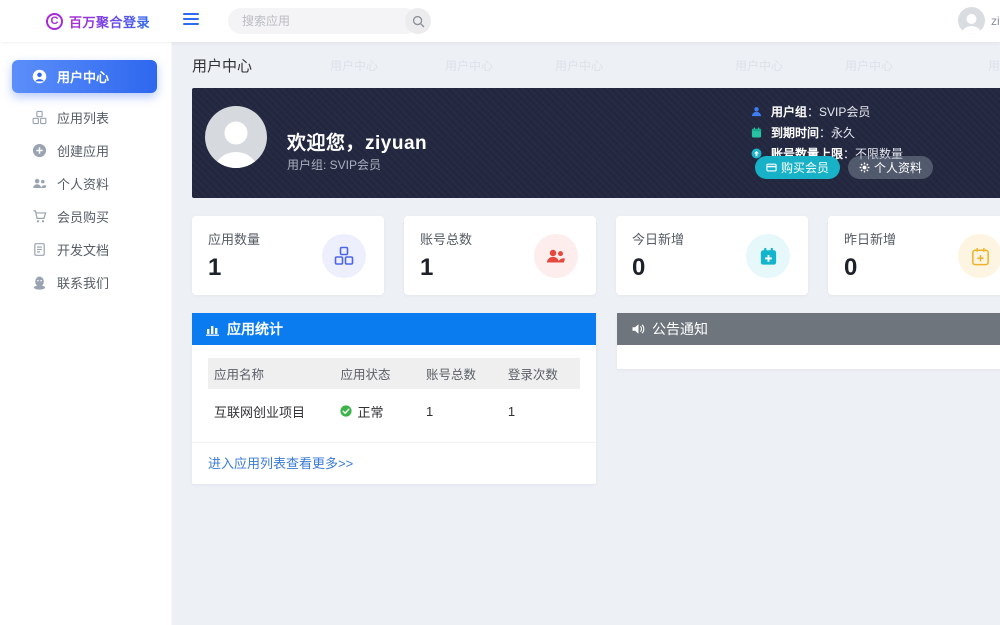  What do you see at coordinates (756, 111) in the screenshot?
I see `user-icon` at bounding box center [756, 111].